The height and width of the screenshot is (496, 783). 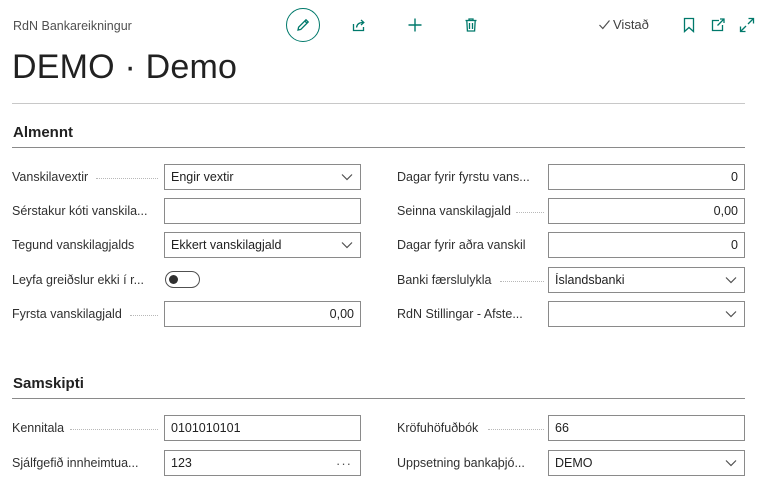 I want to click on field-label-dagar-adra: Dagar fyrir aðra vanskil, so click(x=470, y=245).